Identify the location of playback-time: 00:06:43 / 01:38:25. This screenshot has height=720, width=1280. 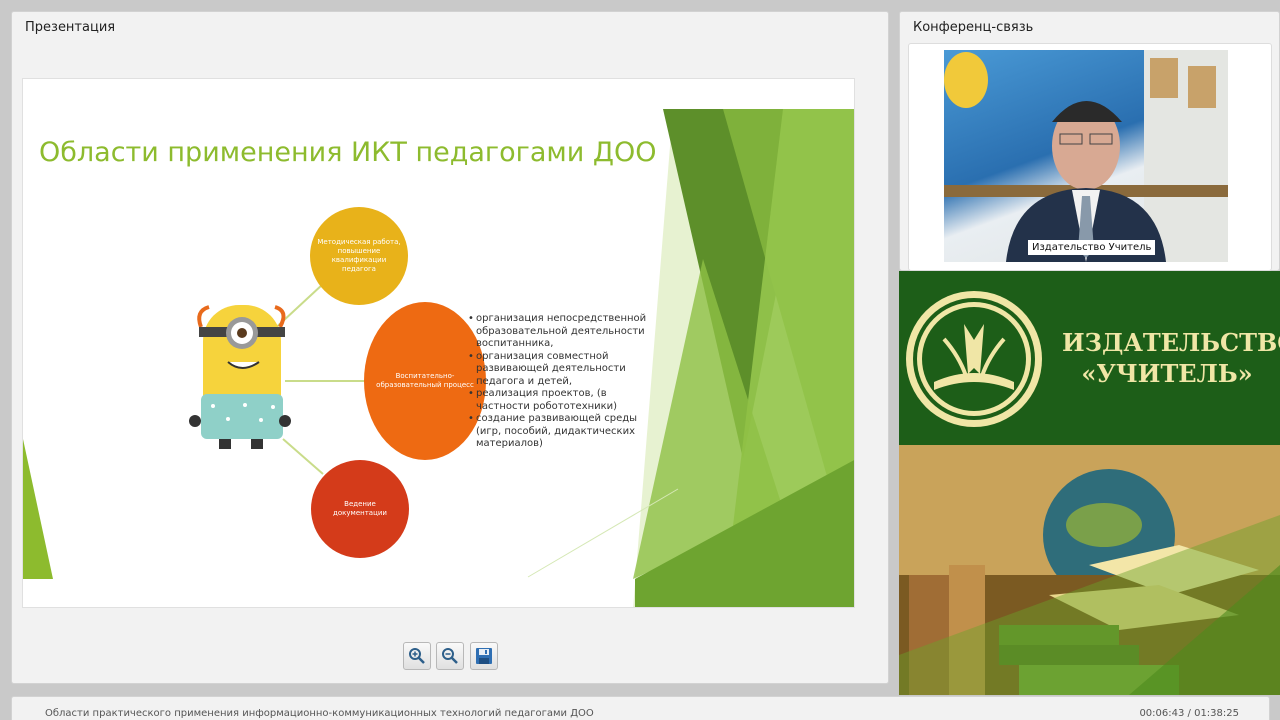
(1189, 713).